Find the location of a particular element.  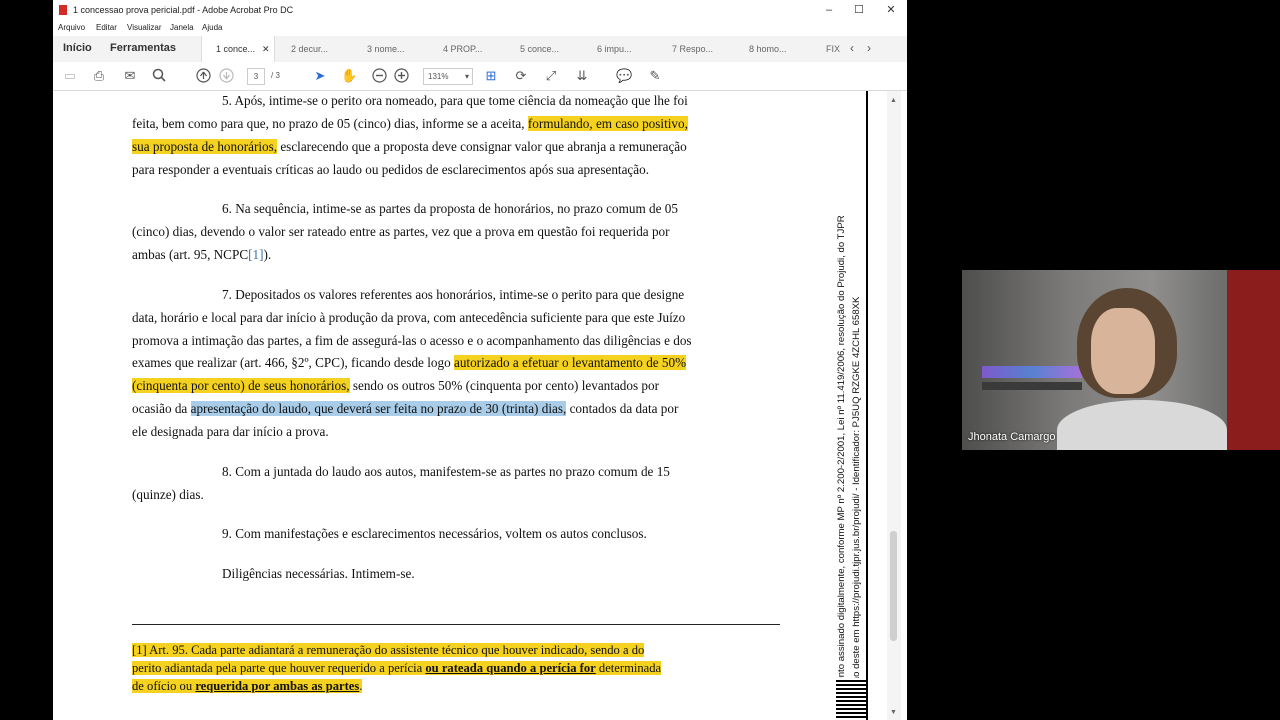

para6-line3: ambas (art. 95, NCPC[1]). is located at coordinates (456, 255).